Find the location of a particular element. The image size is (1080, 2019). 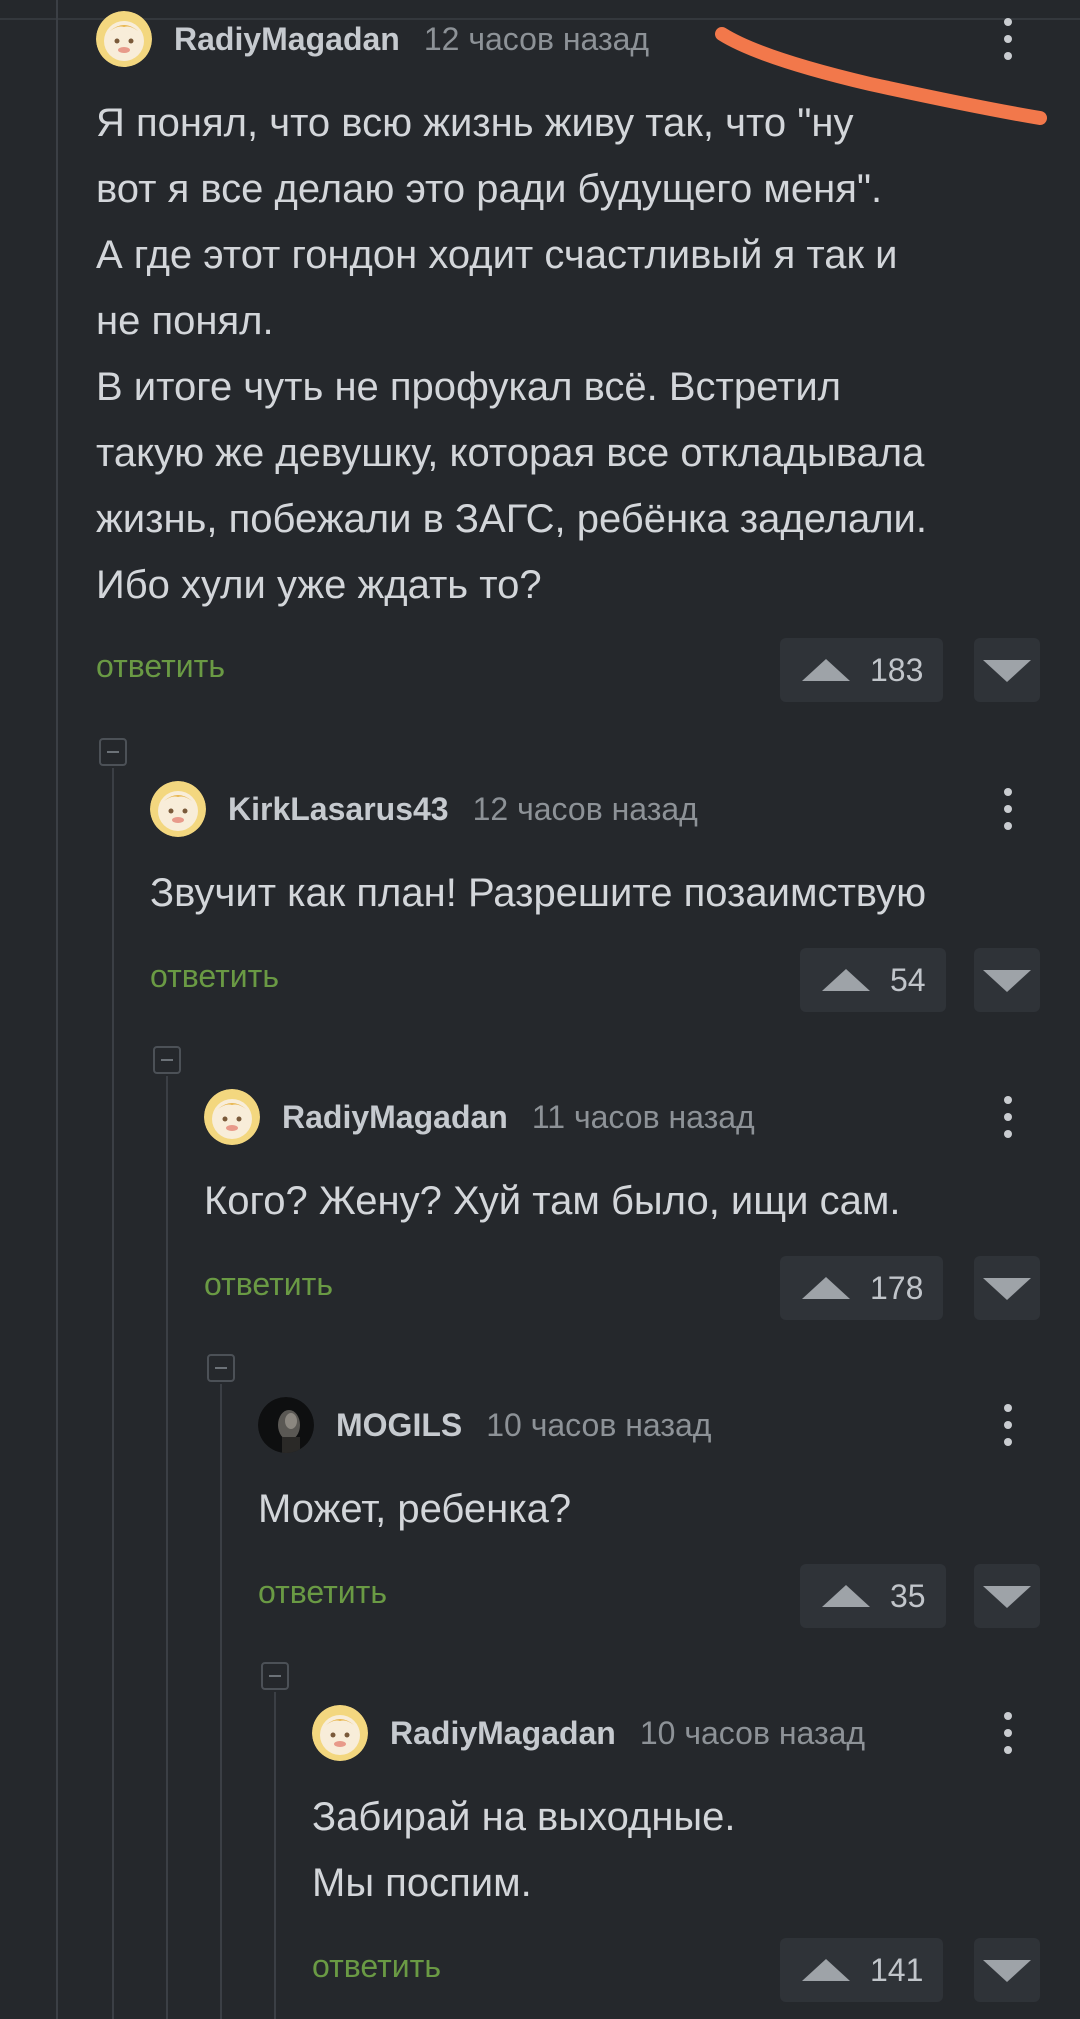

comment-text: Забирай на выходные. Мы поспим. is located at coordinates (524, 1850).